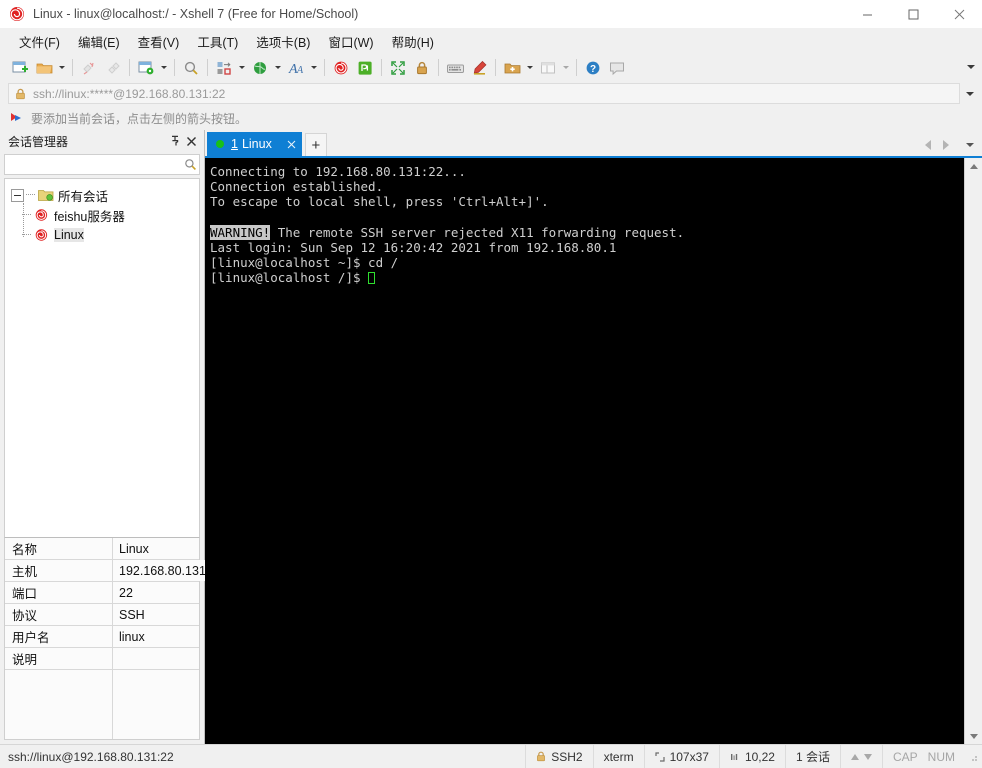  I want to click on next-tab-icon, so click(946, 145).